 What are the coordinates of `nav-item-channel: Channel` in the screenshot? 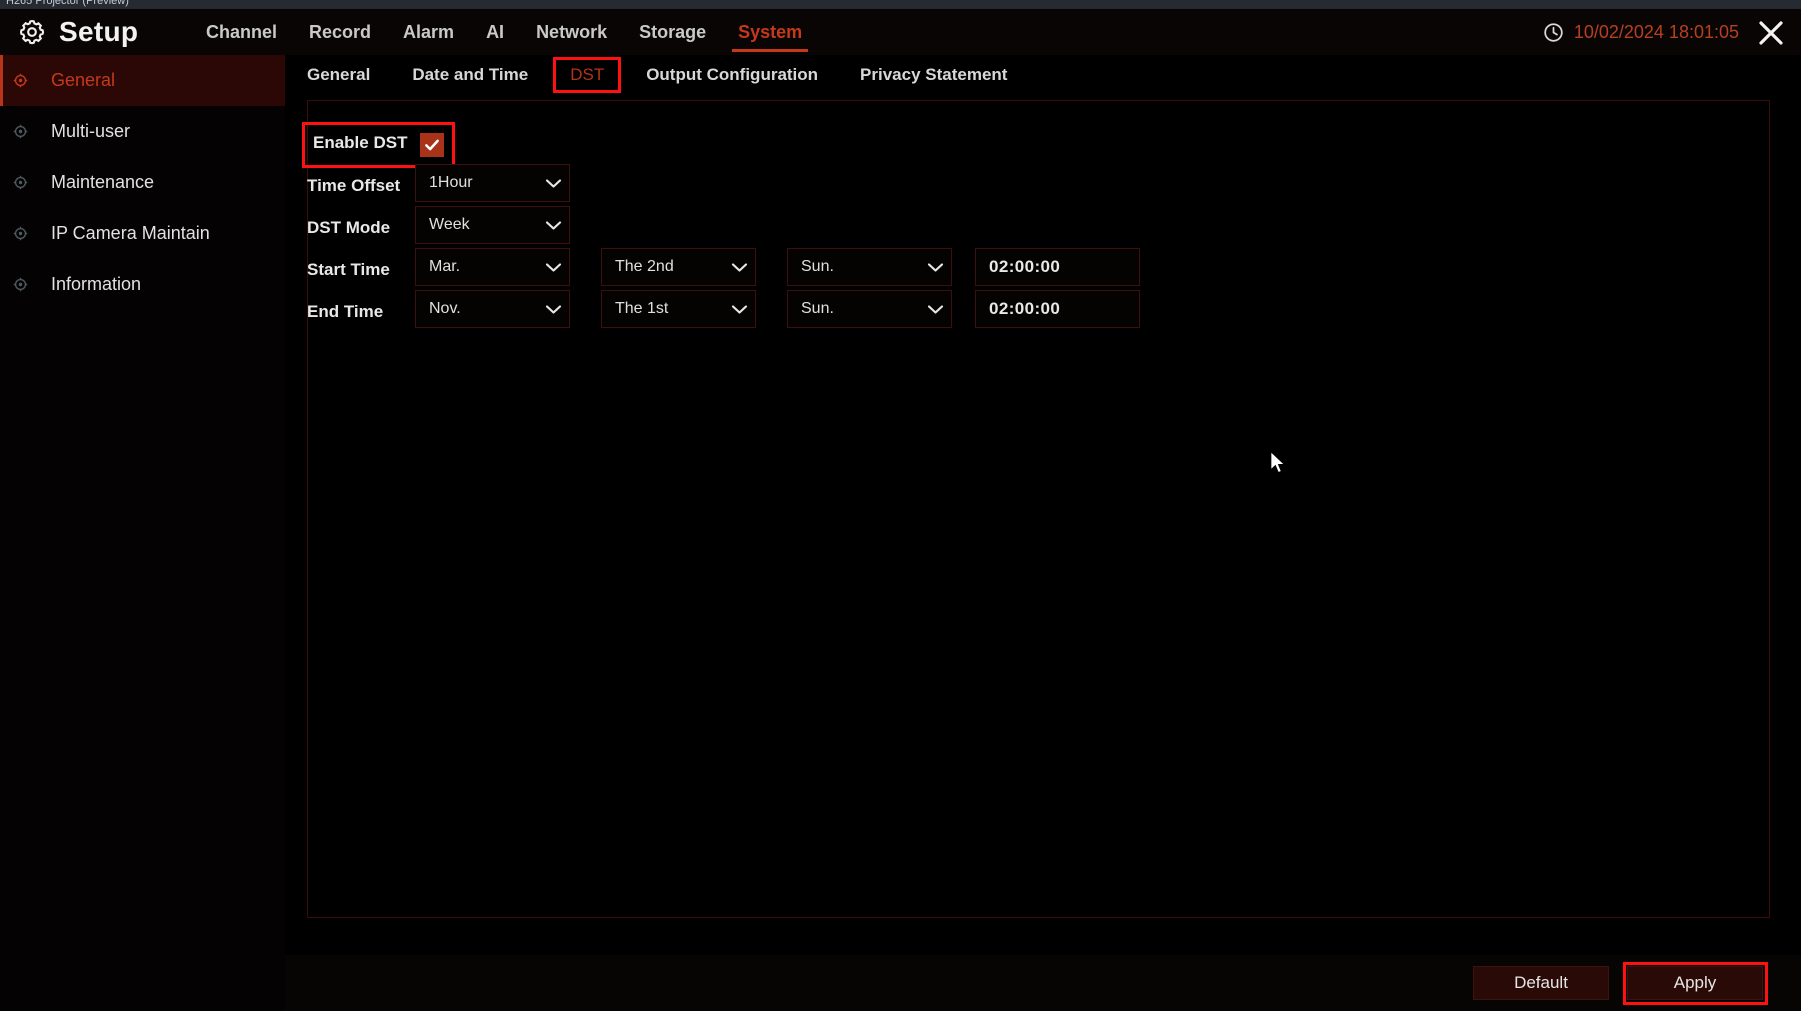 It's located at (241, 32).